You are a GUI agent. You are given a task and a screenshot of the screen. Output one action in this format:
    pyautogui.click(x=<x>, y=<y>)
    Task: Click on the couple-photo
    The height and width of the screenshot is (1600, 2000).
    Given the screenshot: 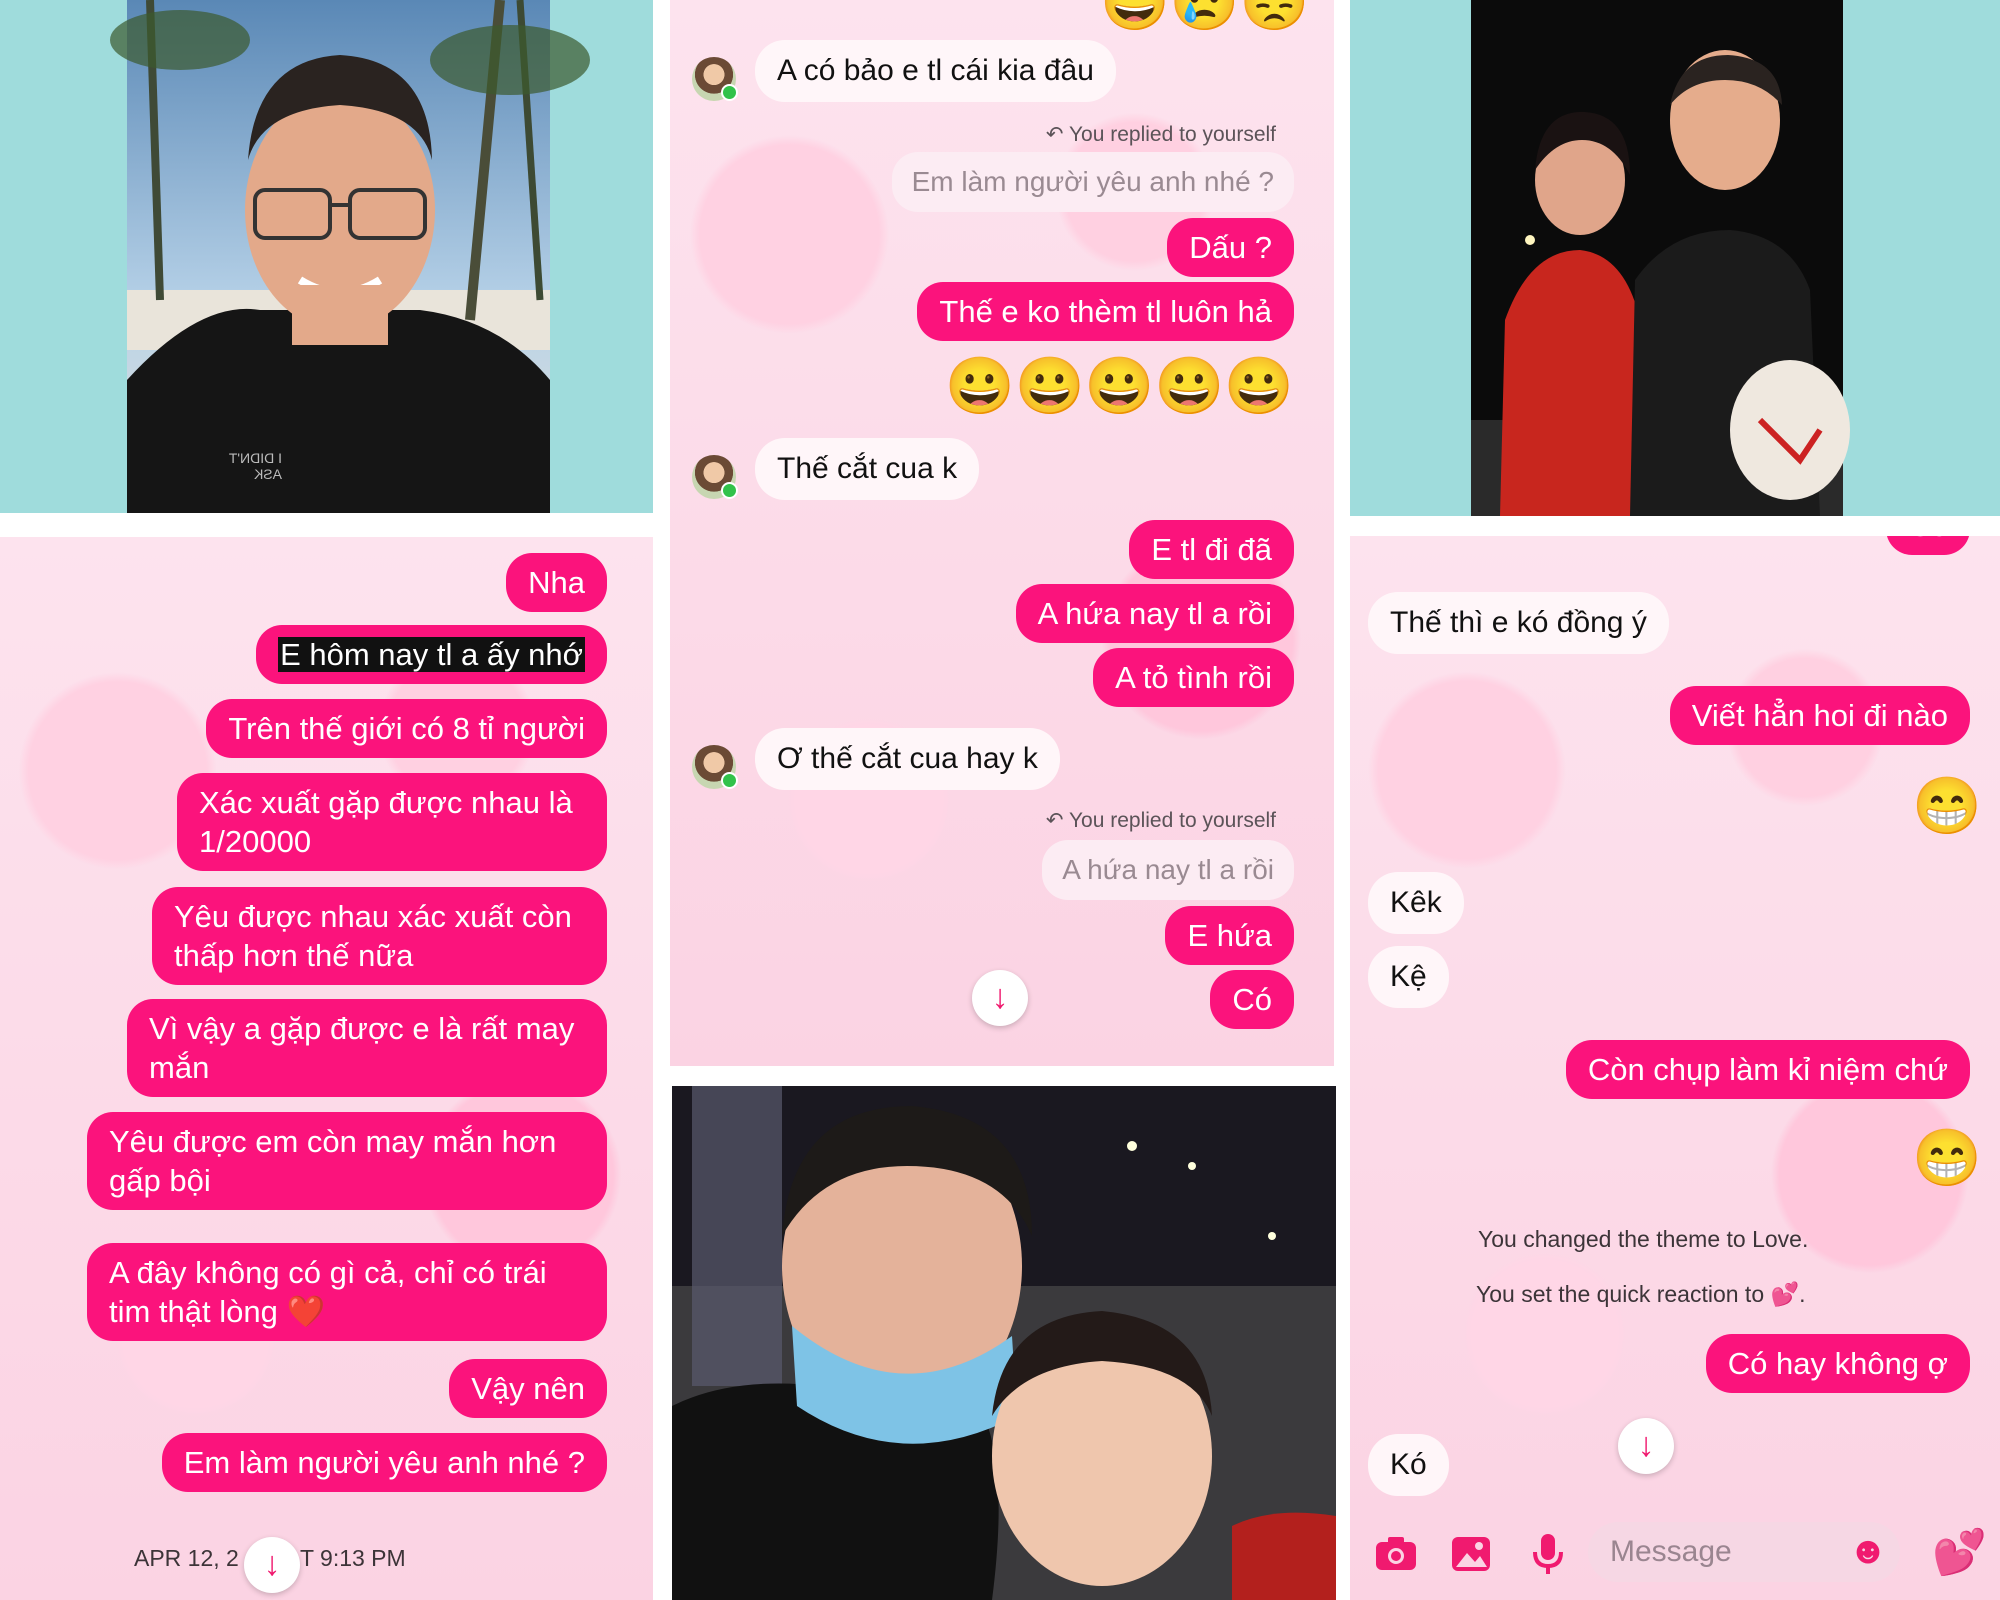 What is the action you would take?
    pyautogui.click(x=1660, y=258)
    